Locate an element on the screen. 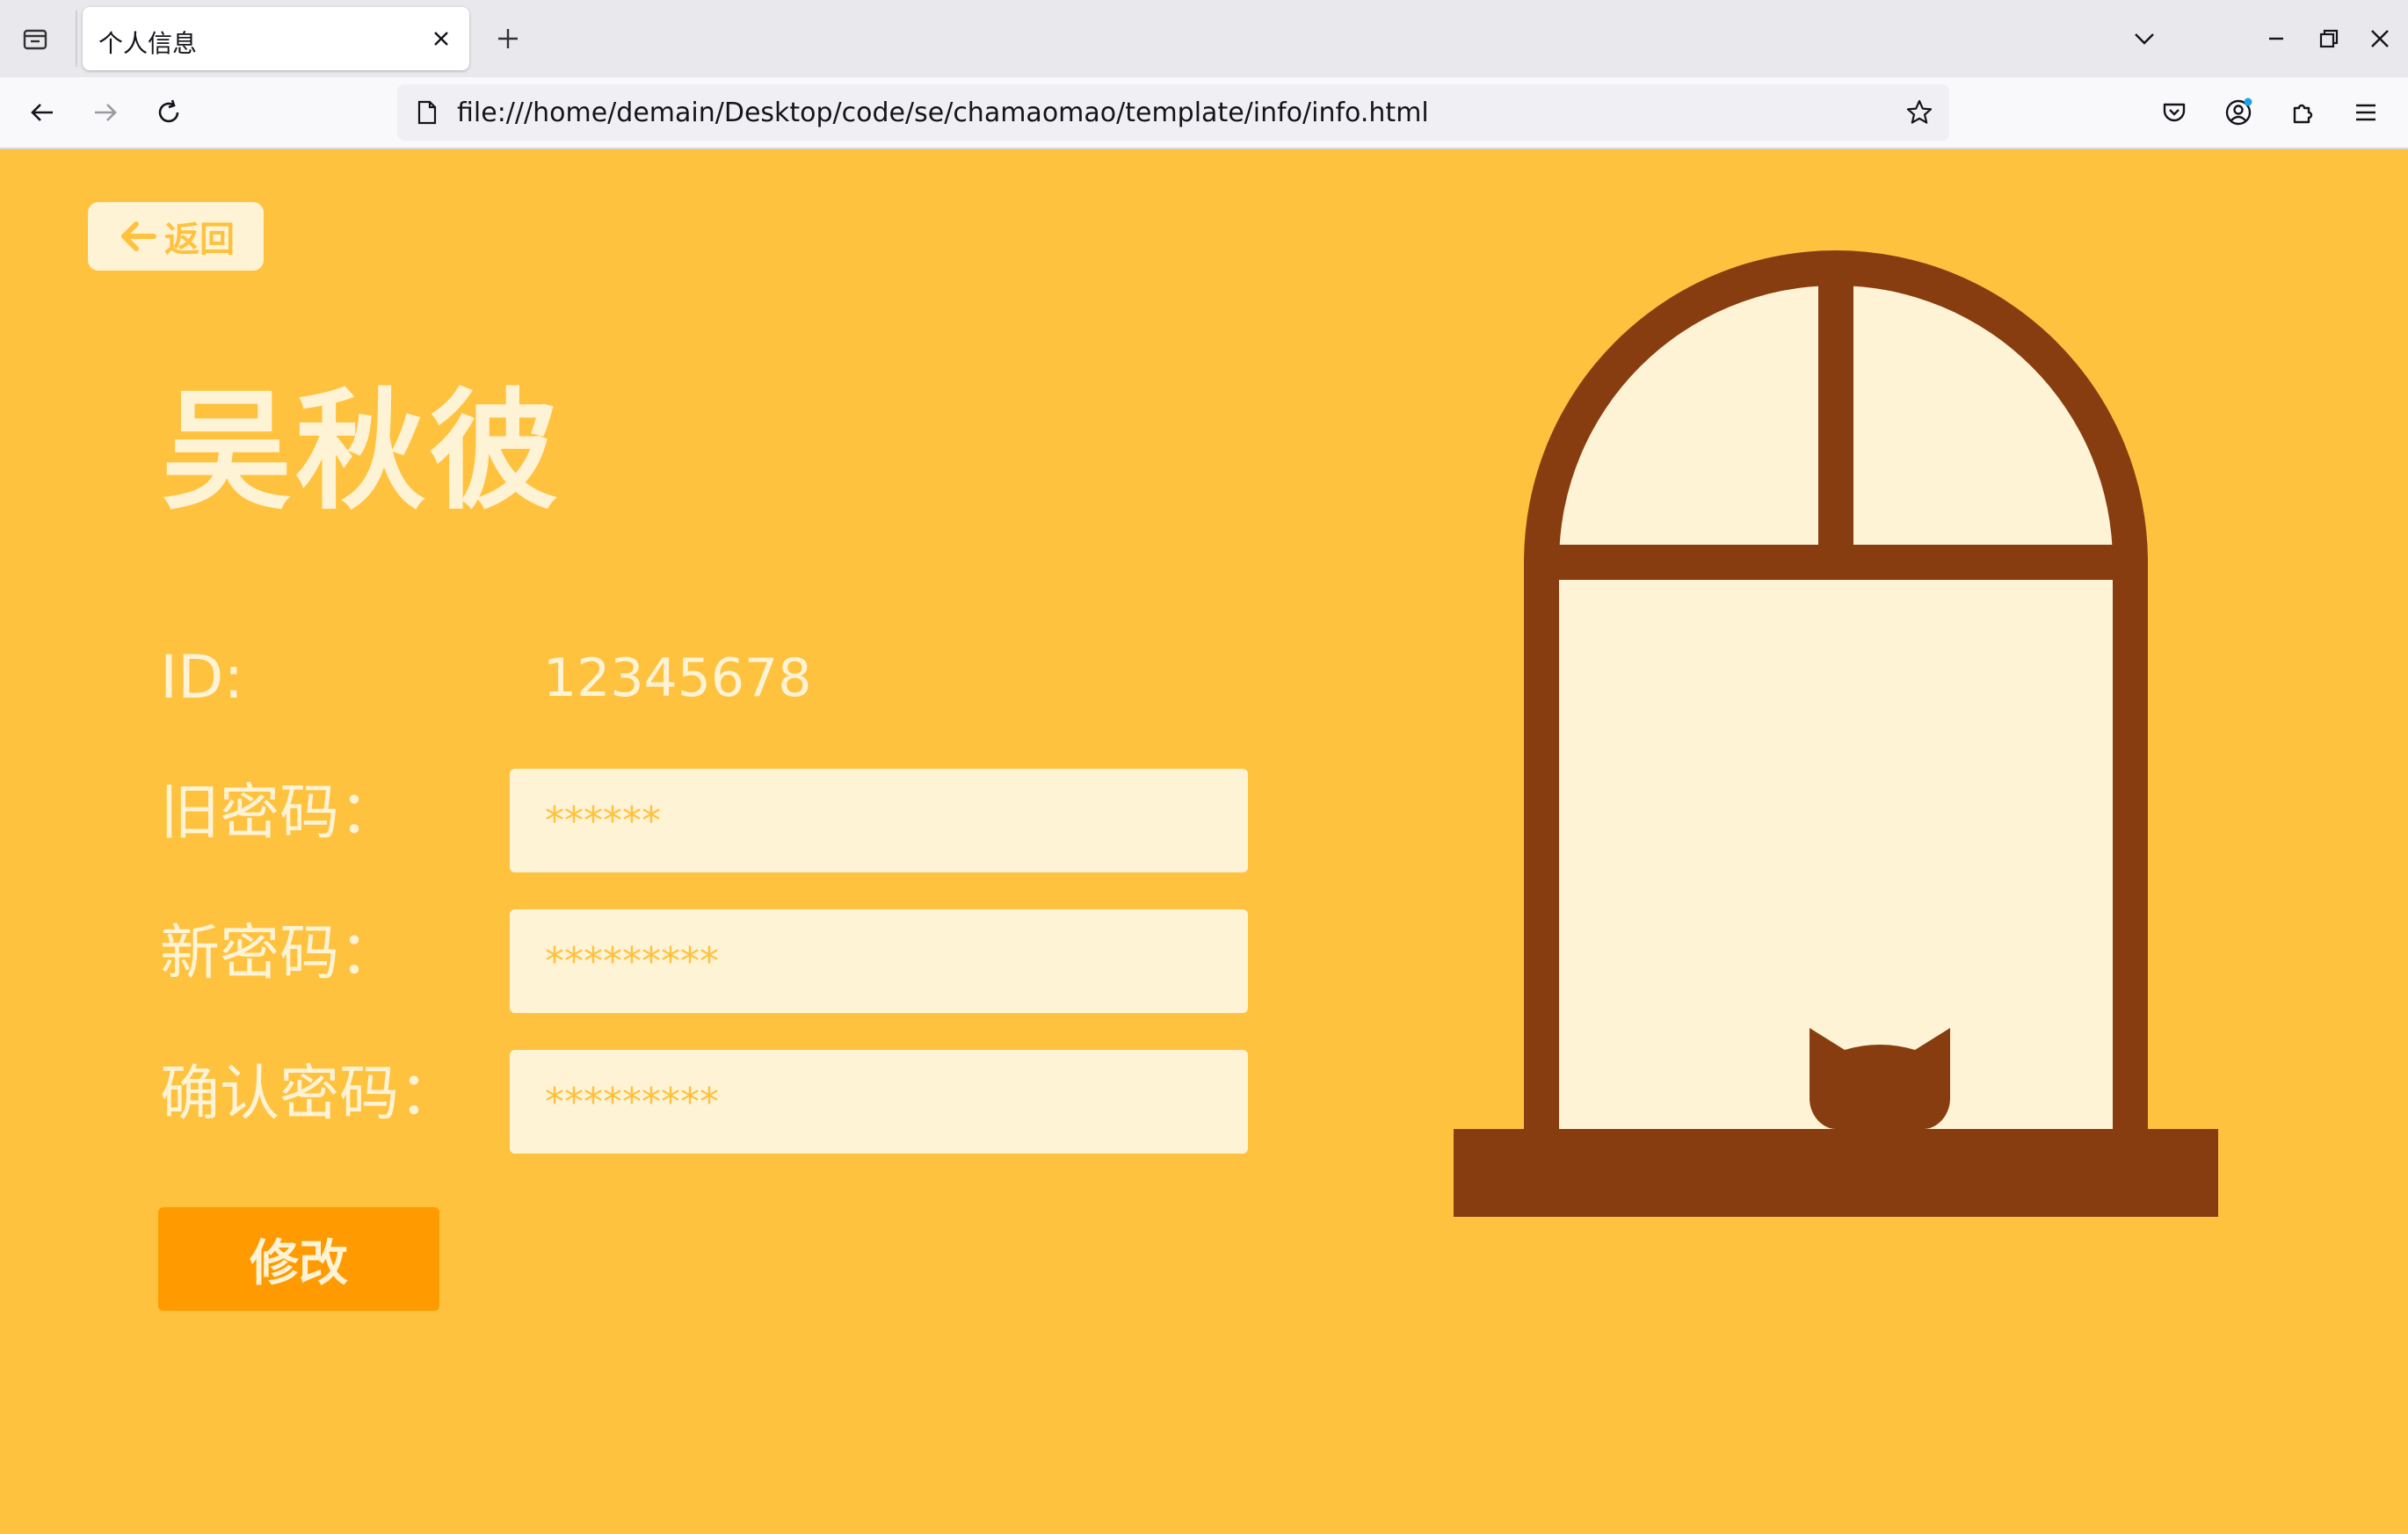 This screenshot has height=1534, width=2408. minimize-icon is located at coordinates (2276, 38).